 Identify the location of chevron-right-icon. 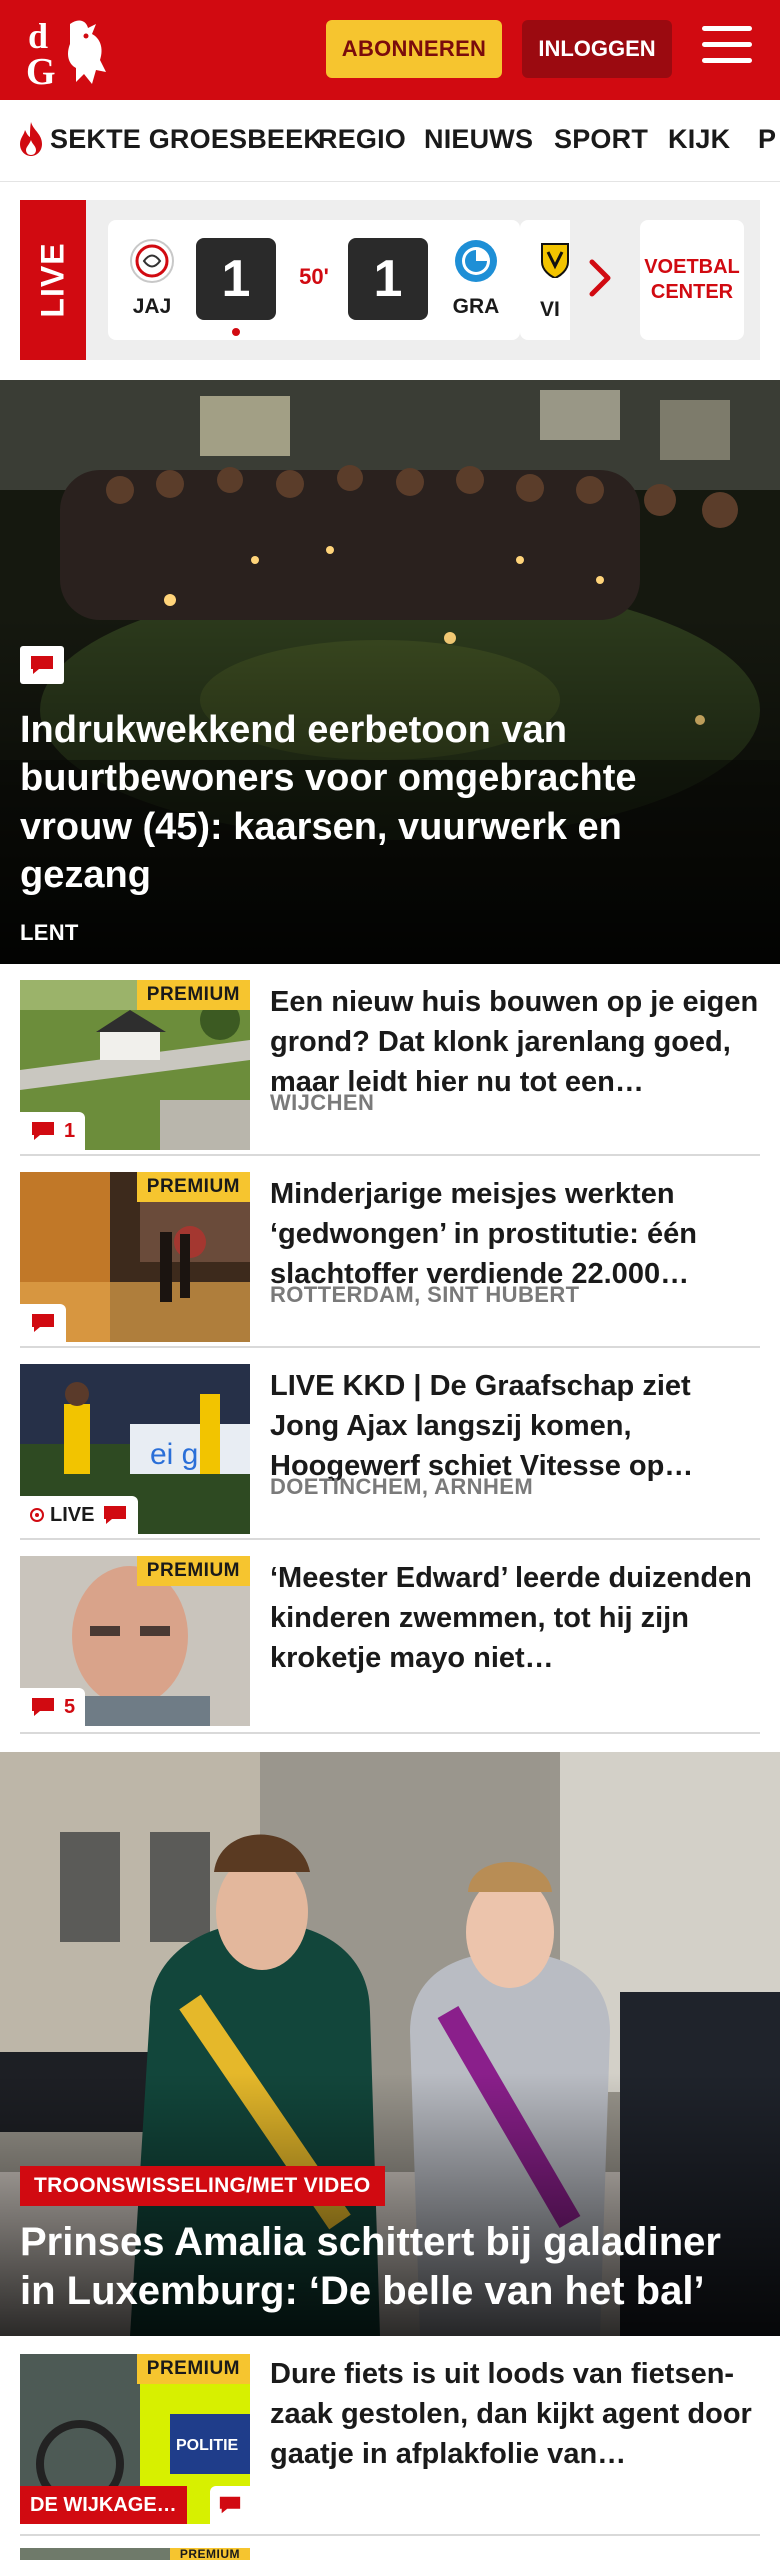
(601, 278).